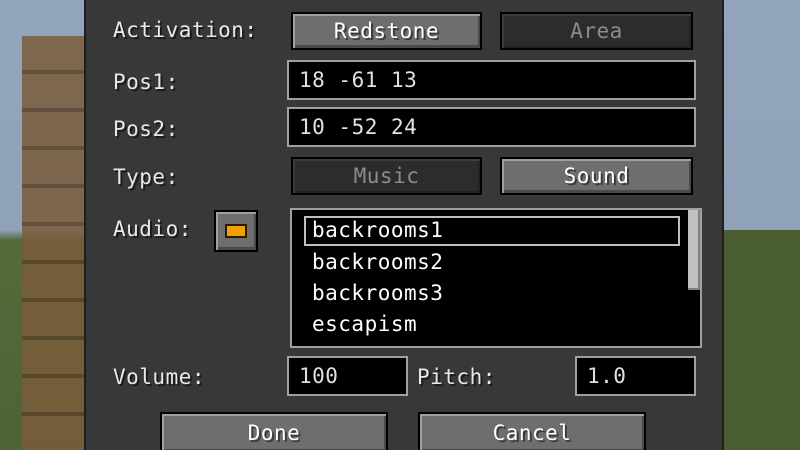 The image size is (800, 450). What do you see at coordinates (347, 376) in the screenshot?
I see `volume-input: 100` at bounding box center [347, 376].